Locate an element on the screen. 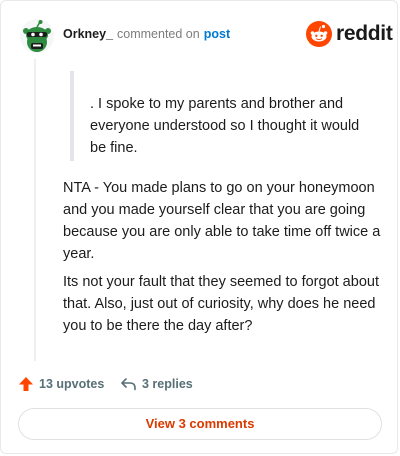 This screenshot has height=456, width=400. reddit-logo: reddit is located at coordinates (349, 34).